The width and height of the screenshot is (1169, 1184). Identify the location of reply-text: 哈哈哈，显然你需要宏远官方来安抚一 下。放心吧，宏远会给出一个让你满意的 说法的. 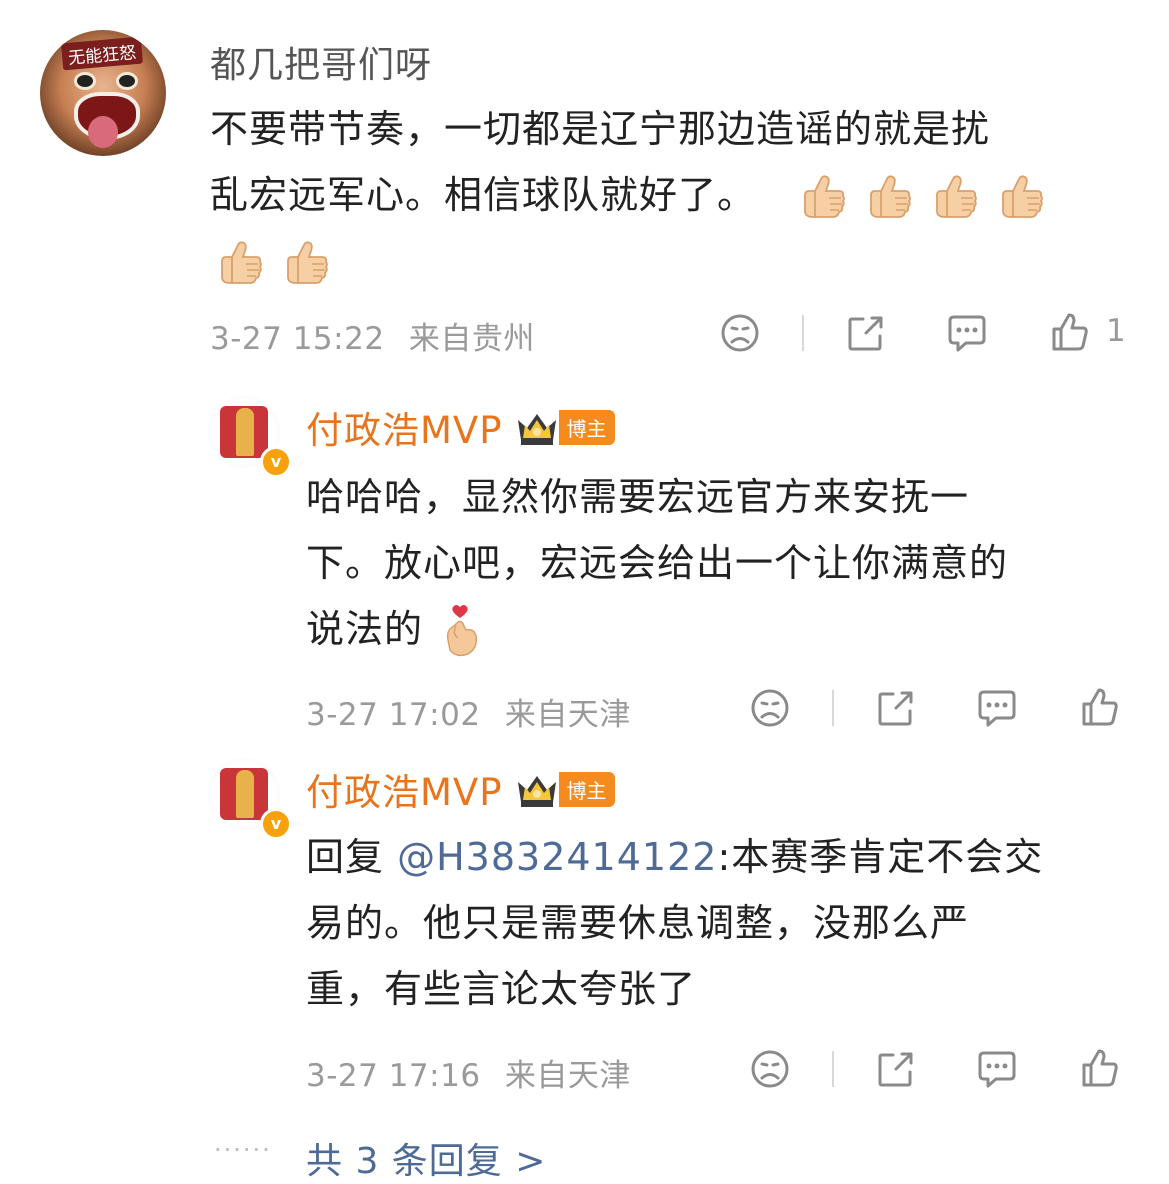
(721, 563).